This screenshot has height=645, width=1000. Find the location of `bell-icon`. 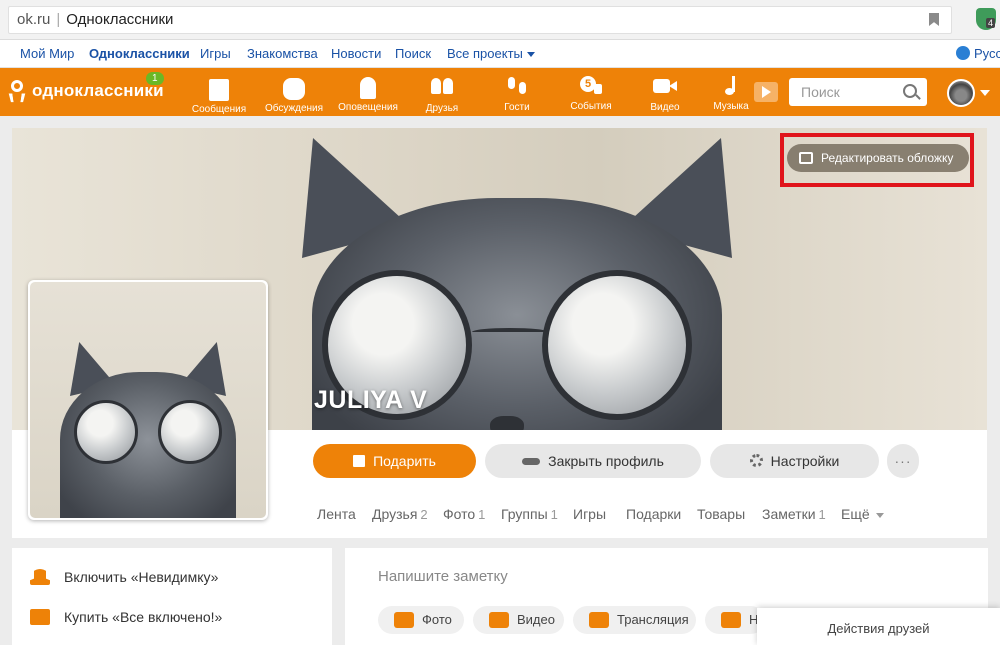

bell-icon is located at coordinates (368, 88).